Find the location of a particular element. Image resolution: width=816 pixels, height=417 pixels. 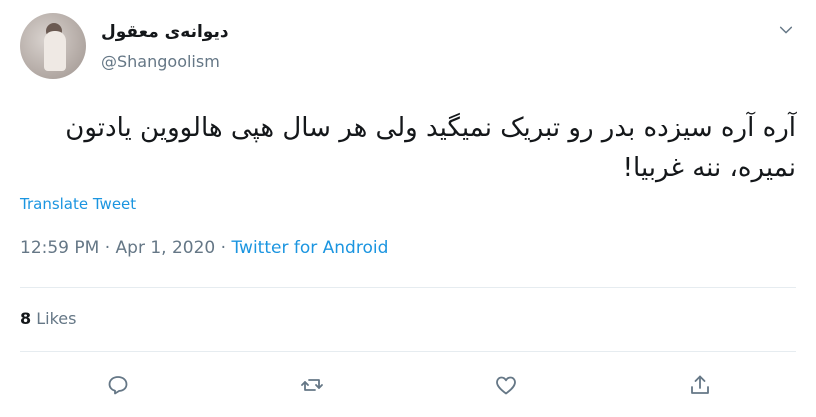

share-icon is located at coordinates (700, 384).